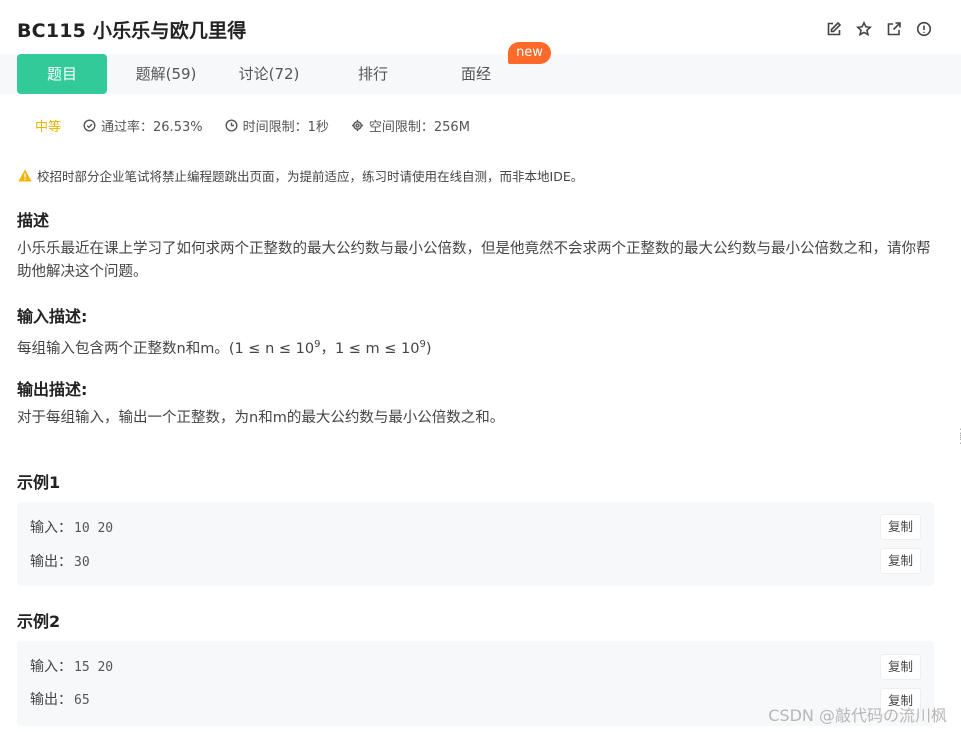  What do you see at coordinates (370, 348) in the screenshot?
I see `input-desc-middle: ，1 ≤ m ≤ 10` at bounding box center [370, 348].